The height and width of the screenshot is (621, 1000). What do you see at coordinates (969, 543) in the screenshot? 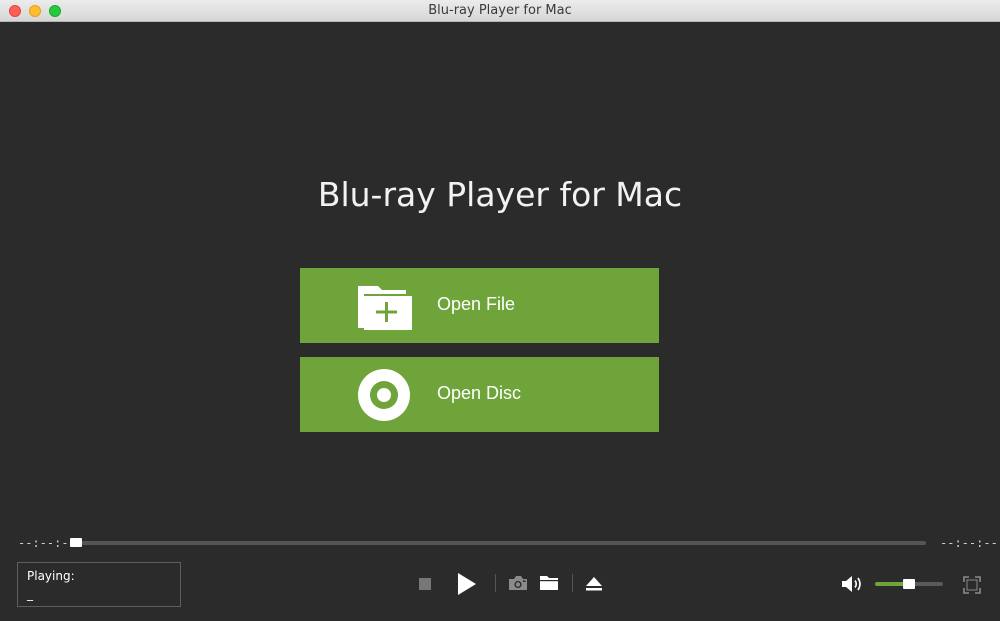
I see `time-total: --:--:--` at bounding box center [969, 543].